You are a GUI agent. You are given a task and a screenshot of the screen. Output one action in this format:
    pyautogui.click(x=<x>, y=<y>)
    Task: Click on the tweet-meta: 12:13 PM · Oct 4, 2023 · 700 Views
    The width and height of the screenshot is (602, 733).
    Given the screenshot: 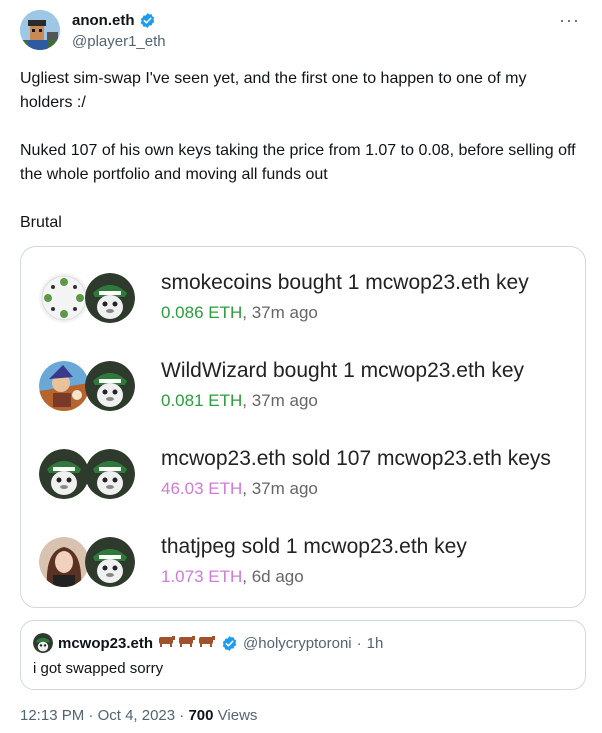 What is the action you would take?
    pyautogui.click(x=138, y=715)
    